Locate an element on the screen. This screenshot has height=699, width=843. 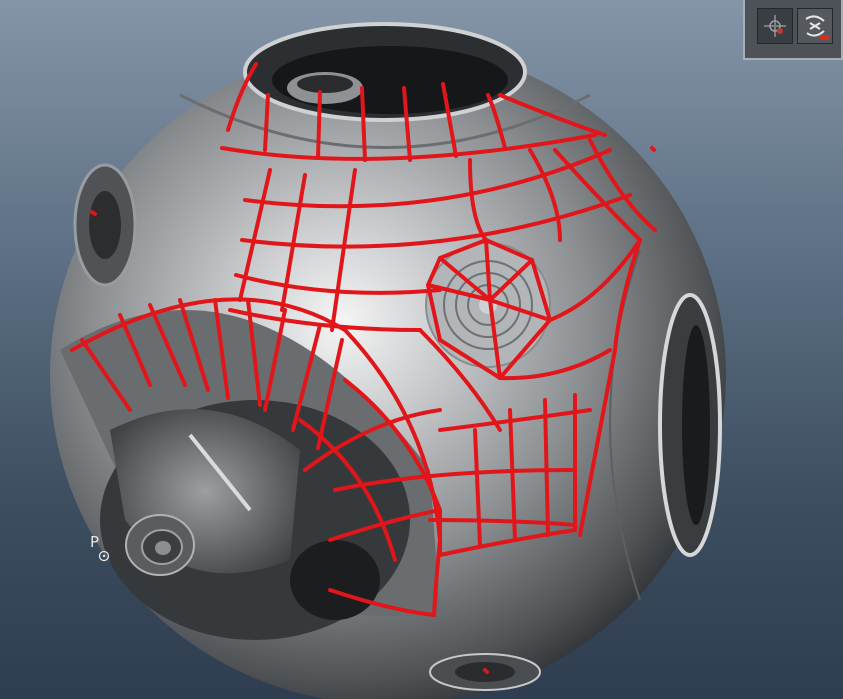
pivot-target-icon is located at coordinates (104, 556).